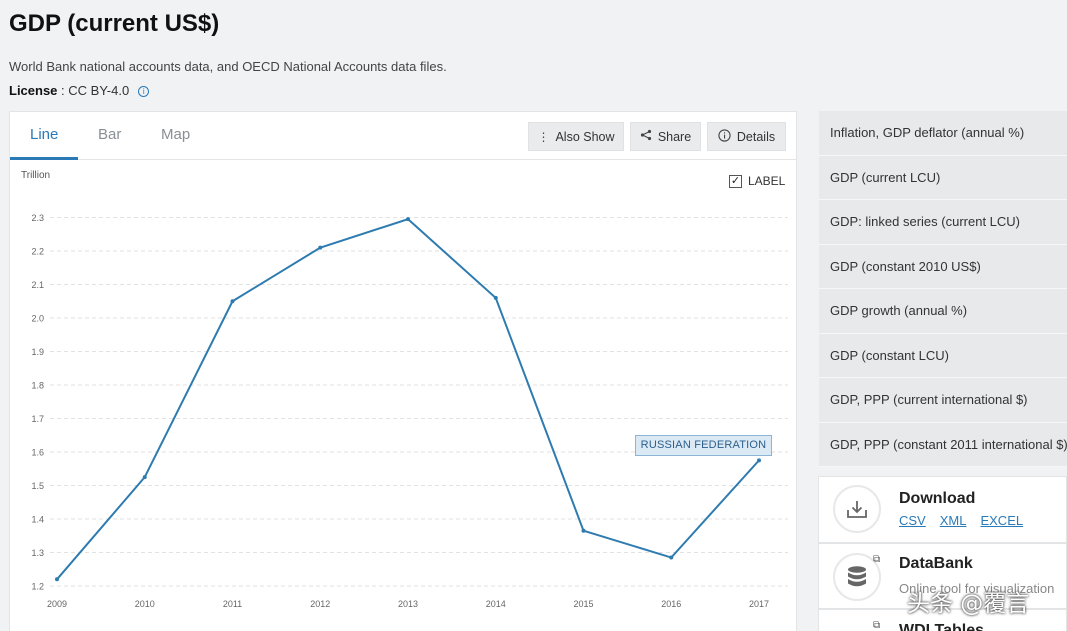 The image size is (1067, 631). I want to click on x-tick-label: 2017, so click(759, 604).